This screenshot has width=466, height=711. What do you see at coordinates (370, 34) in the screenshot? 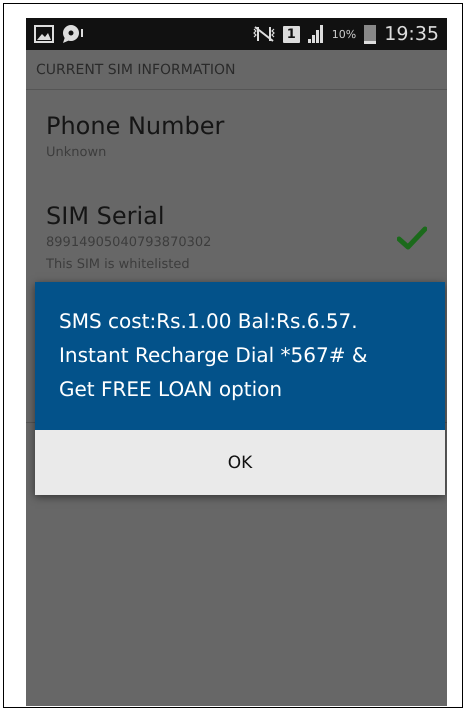
I see `battery-icon` at bounding box center [370, 34].